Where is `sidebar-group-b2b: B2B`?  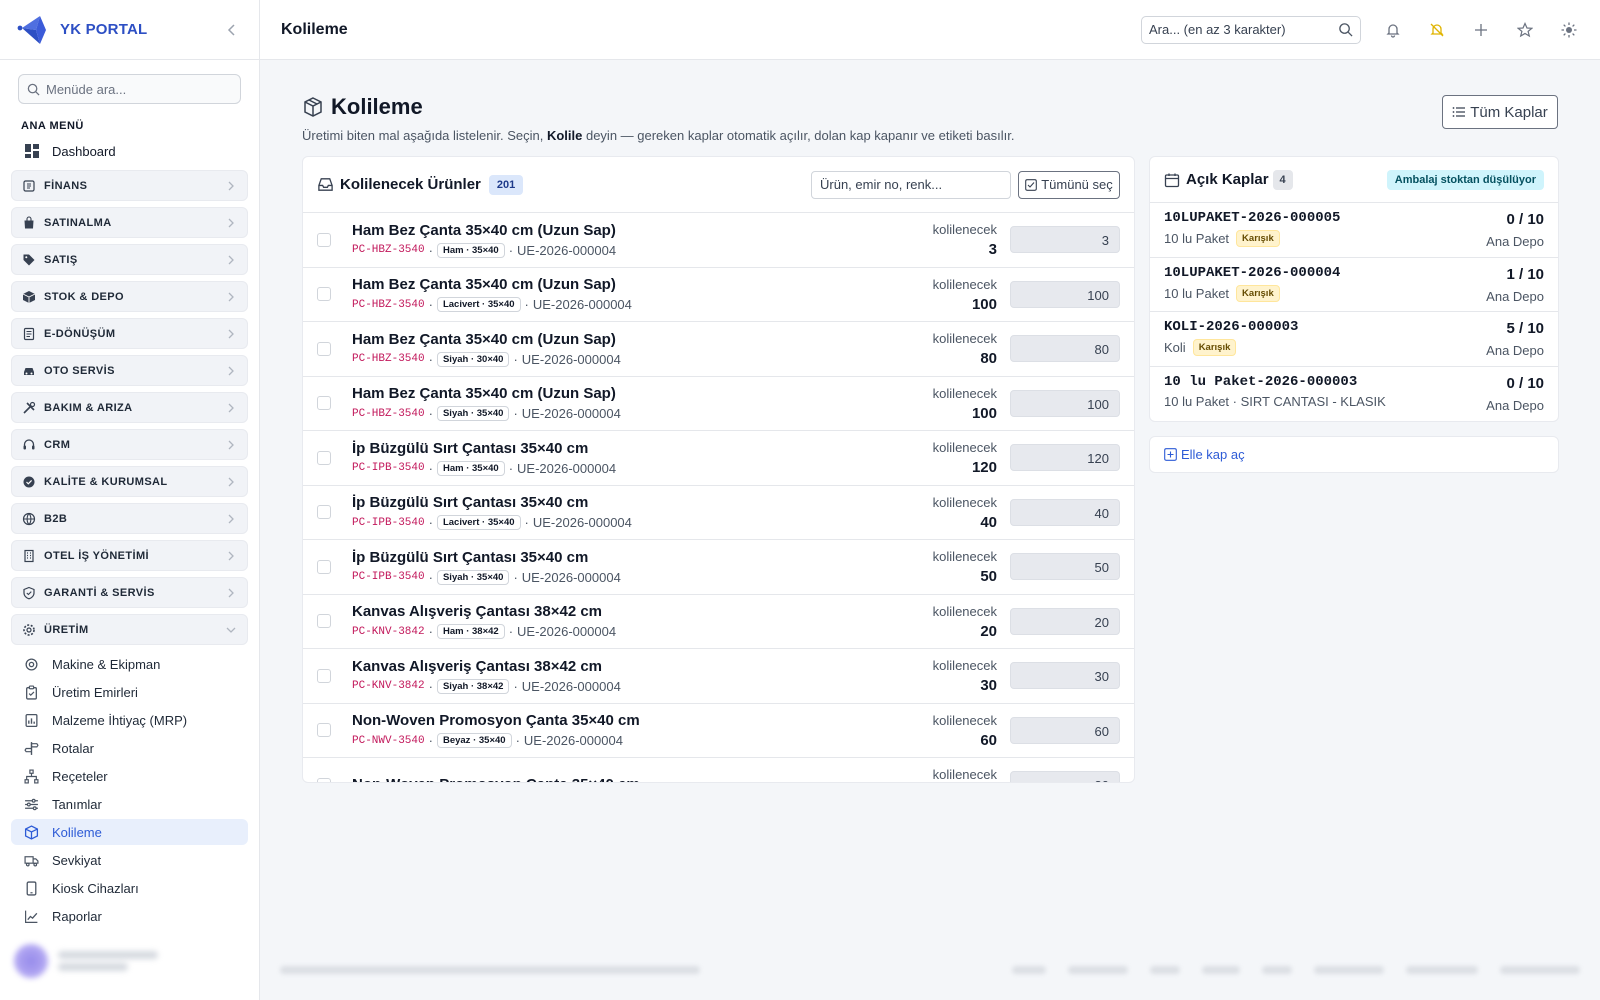 sidebar-group-b2b: B2B is located at coordinates (129, 518).